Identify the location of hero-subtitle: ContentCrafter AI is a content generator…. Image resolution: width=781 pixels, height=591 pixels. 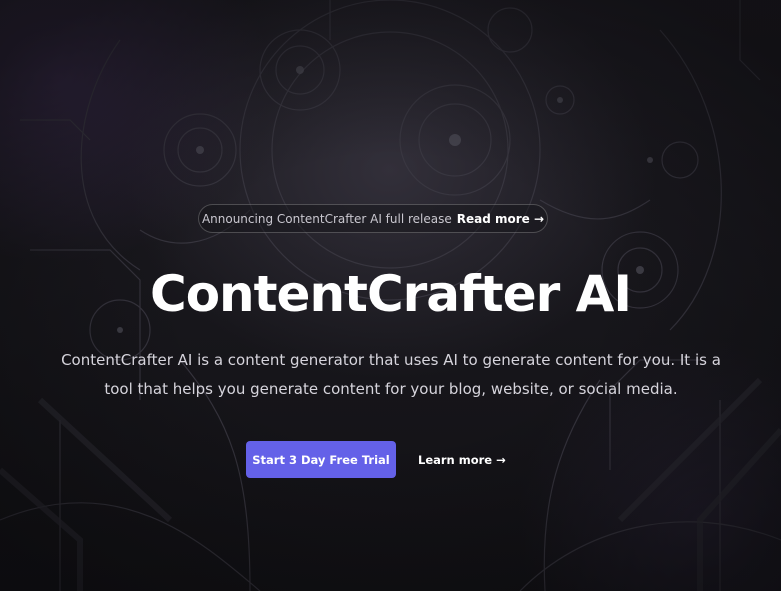
(391, 374).